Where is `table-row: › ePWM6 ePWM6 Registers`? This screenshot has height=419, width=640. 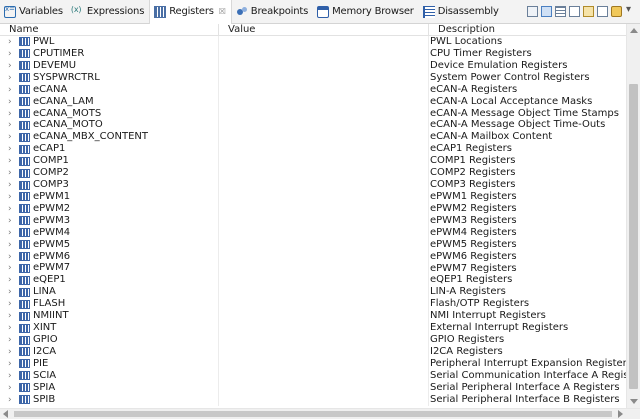
table-row: › ePWM6 ePWM6 Registers is located at coordinates (313, 257).